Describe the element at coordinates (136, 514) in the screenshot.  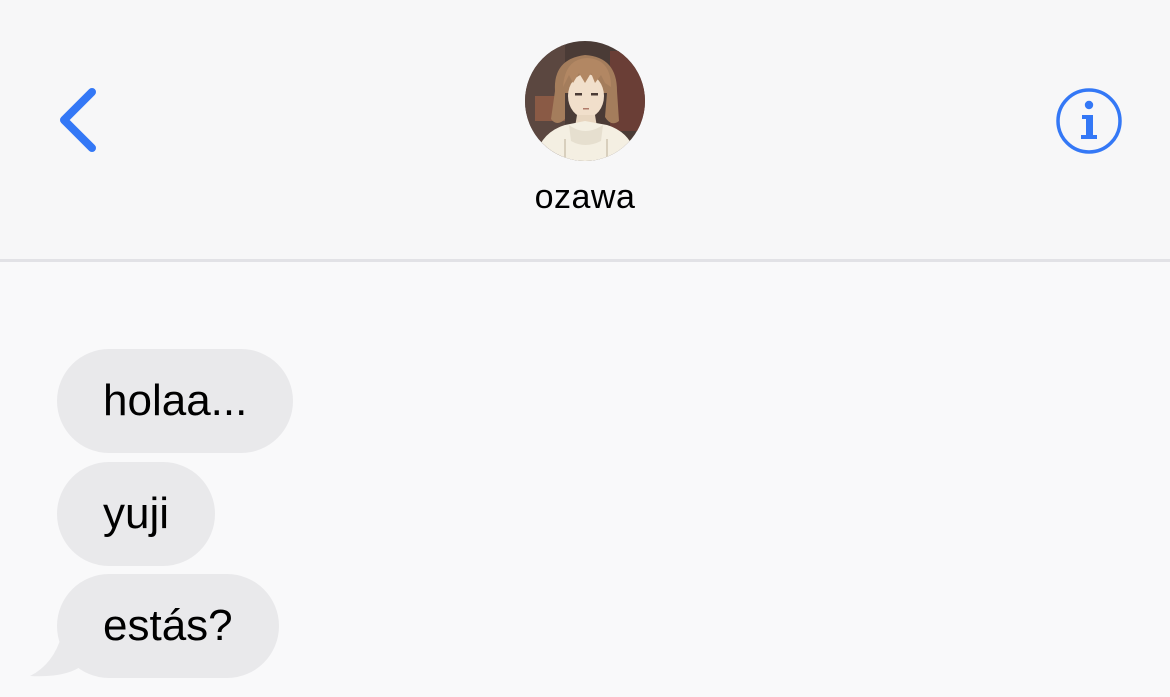
I see `incoming-message-bubble: yuji` at that location.